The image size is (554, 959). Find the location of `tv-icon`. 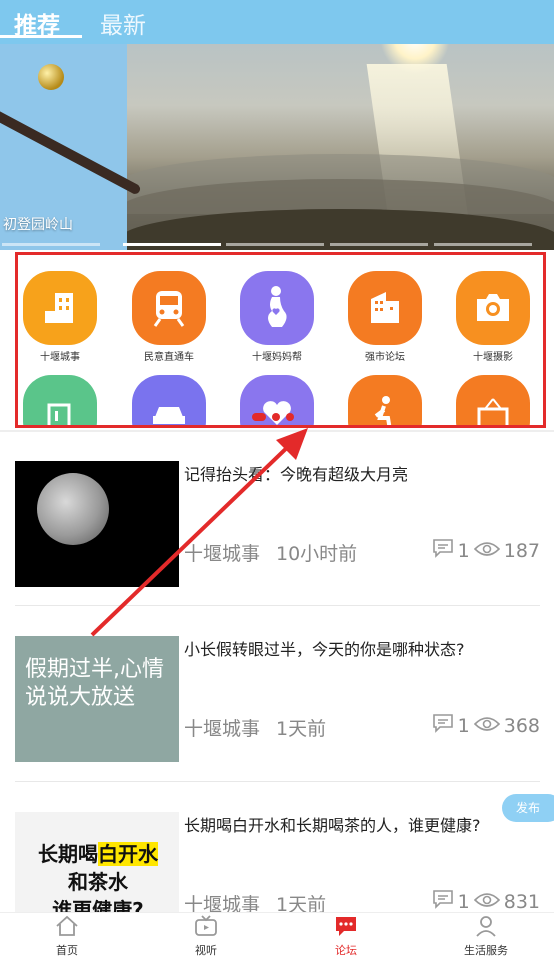

tv-icon is located at coordinates (206, 928).